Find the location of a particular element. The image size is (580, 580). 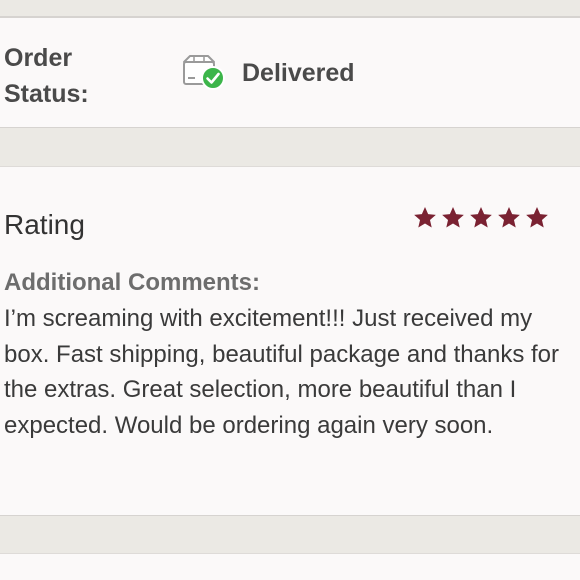

order-status-label: Order Status: is located at coordinates (46, 76).